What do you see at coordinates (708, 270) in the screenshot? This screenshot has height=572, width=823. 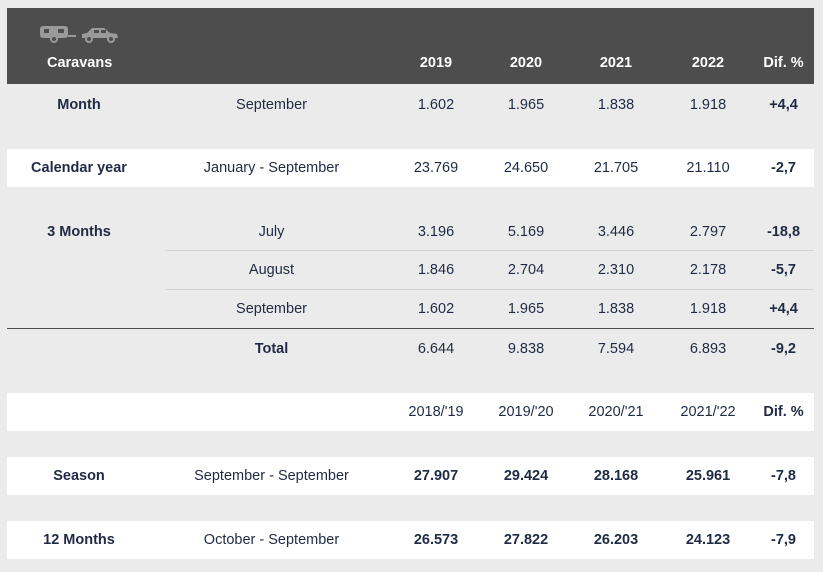 I see `value-2022: 2.178` at bounding box center [708, 270].